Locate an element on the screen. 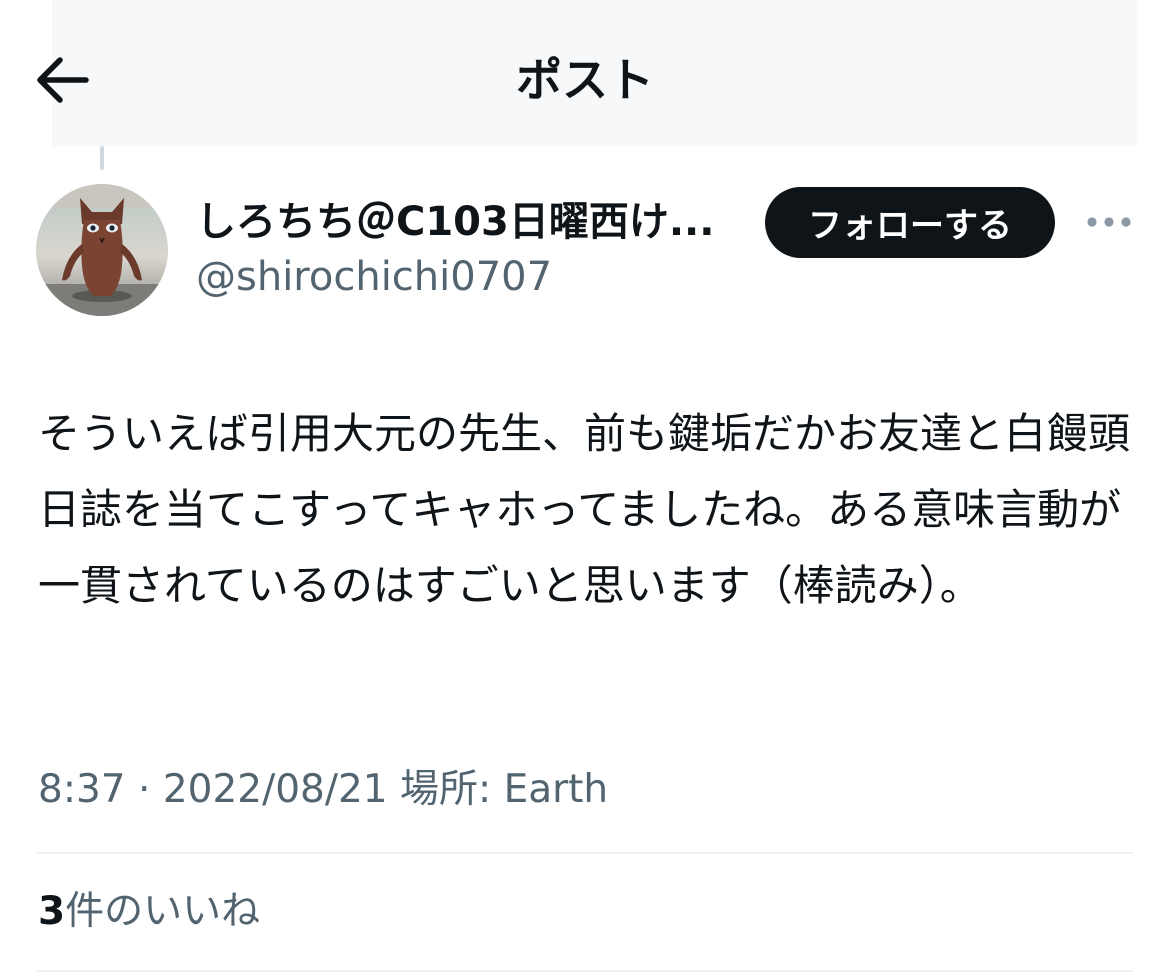 This screenshot has width=1170, height=980. more-horizontal-icon is located at coordinates (1109, 222).